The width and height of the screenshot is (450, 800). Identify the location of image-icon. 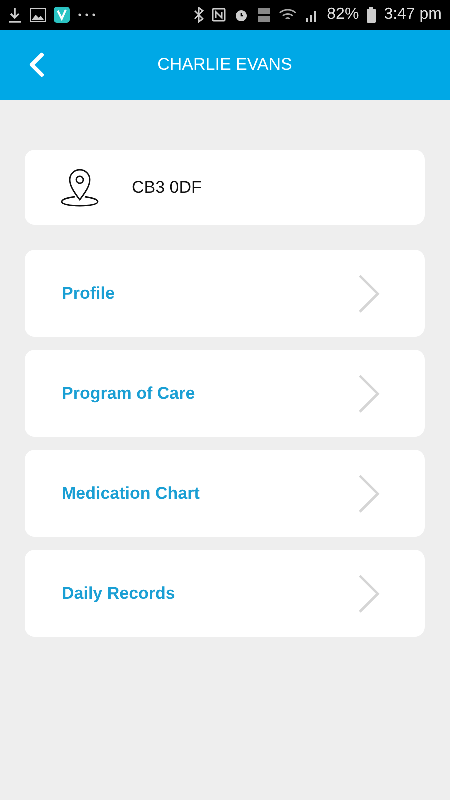
(38, 15).